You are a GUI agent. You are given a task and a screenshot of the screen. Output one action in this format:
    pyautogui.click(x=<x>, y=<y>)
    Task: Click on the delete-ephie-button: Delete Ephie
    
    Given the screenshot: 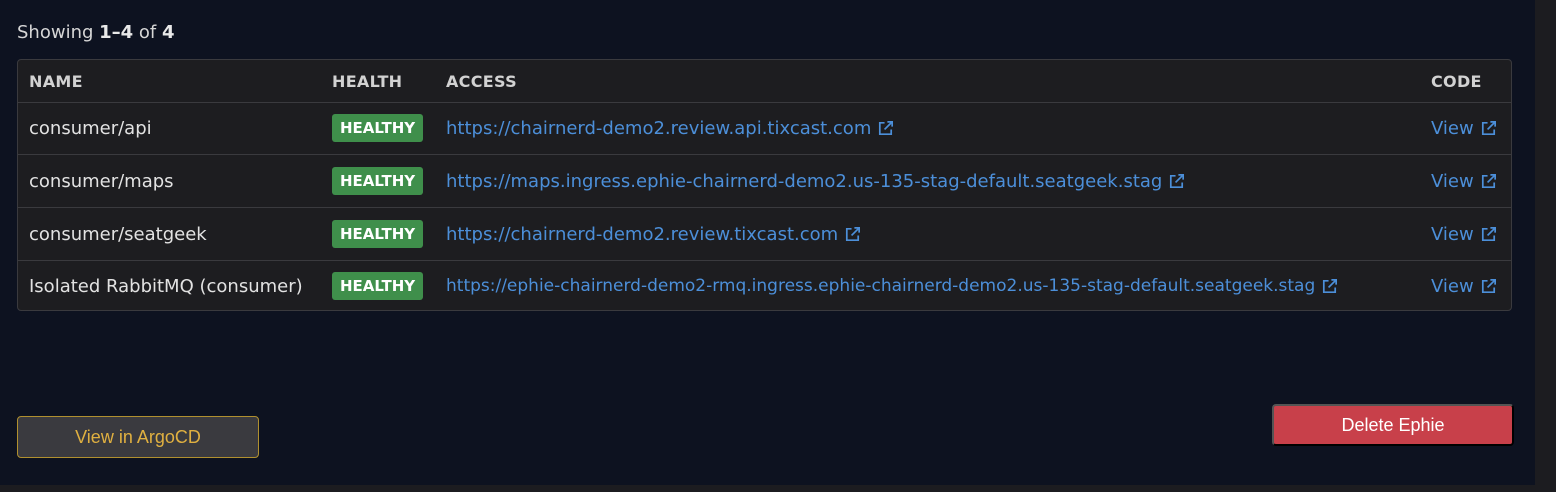 What is the action you would take?
    pyautogui.click(x=1393, y=425)
    